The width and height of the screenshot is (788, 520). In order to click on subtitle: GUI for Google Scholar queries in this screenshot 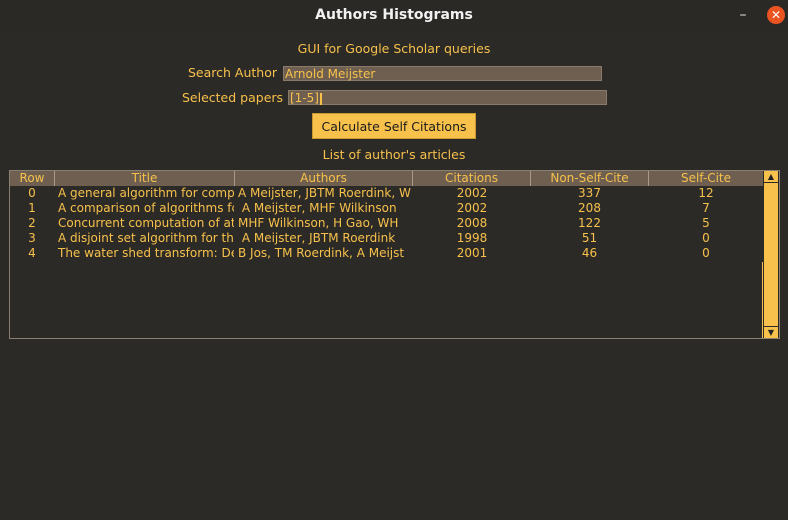, I will do `click(394, 48)`.